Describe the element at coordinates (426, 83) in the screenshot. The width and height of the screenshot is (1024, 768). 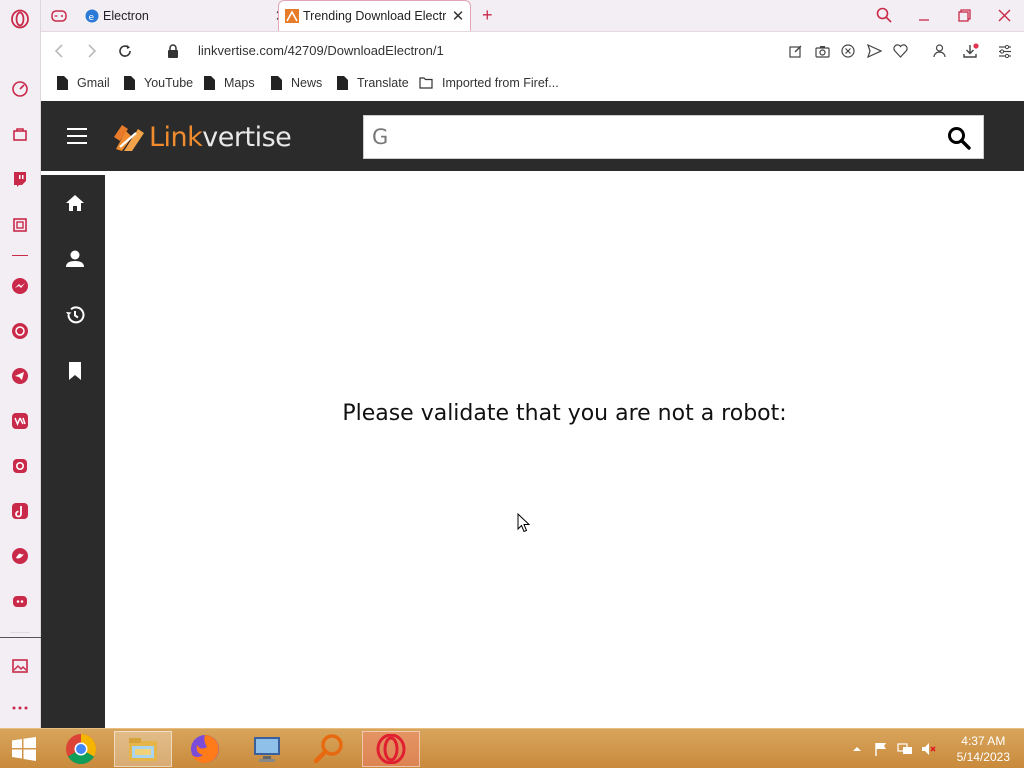
I see `folder-icon` at that location.